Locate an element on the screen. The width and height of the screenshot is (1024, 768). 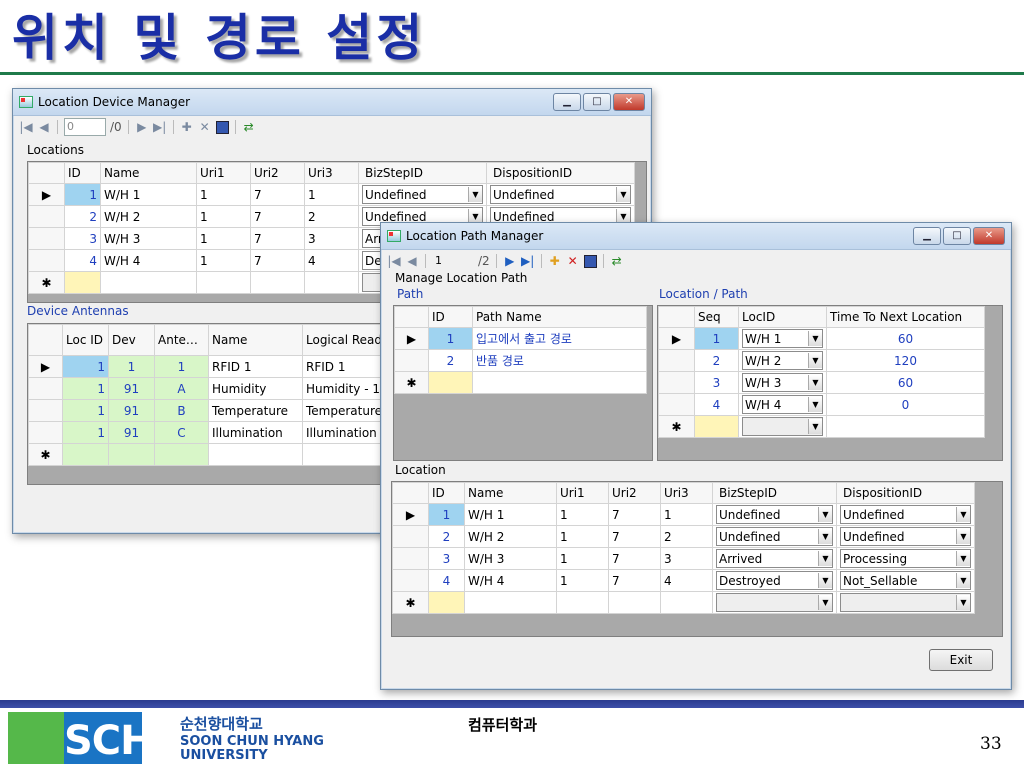
locid-dropdown: ▼ is located at coordinates (782, 426).